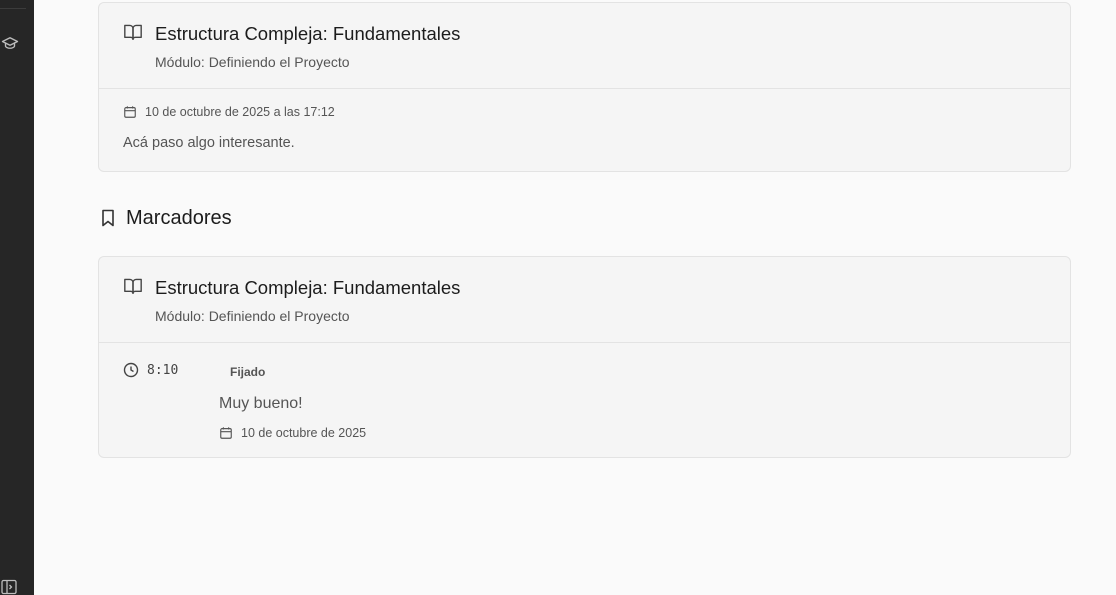 The width and height of the screenshot is (1116, 595). Describe the element at coordinates (248, 372) in the screenshot. I see `pinned-badge: Fijado` at that location.